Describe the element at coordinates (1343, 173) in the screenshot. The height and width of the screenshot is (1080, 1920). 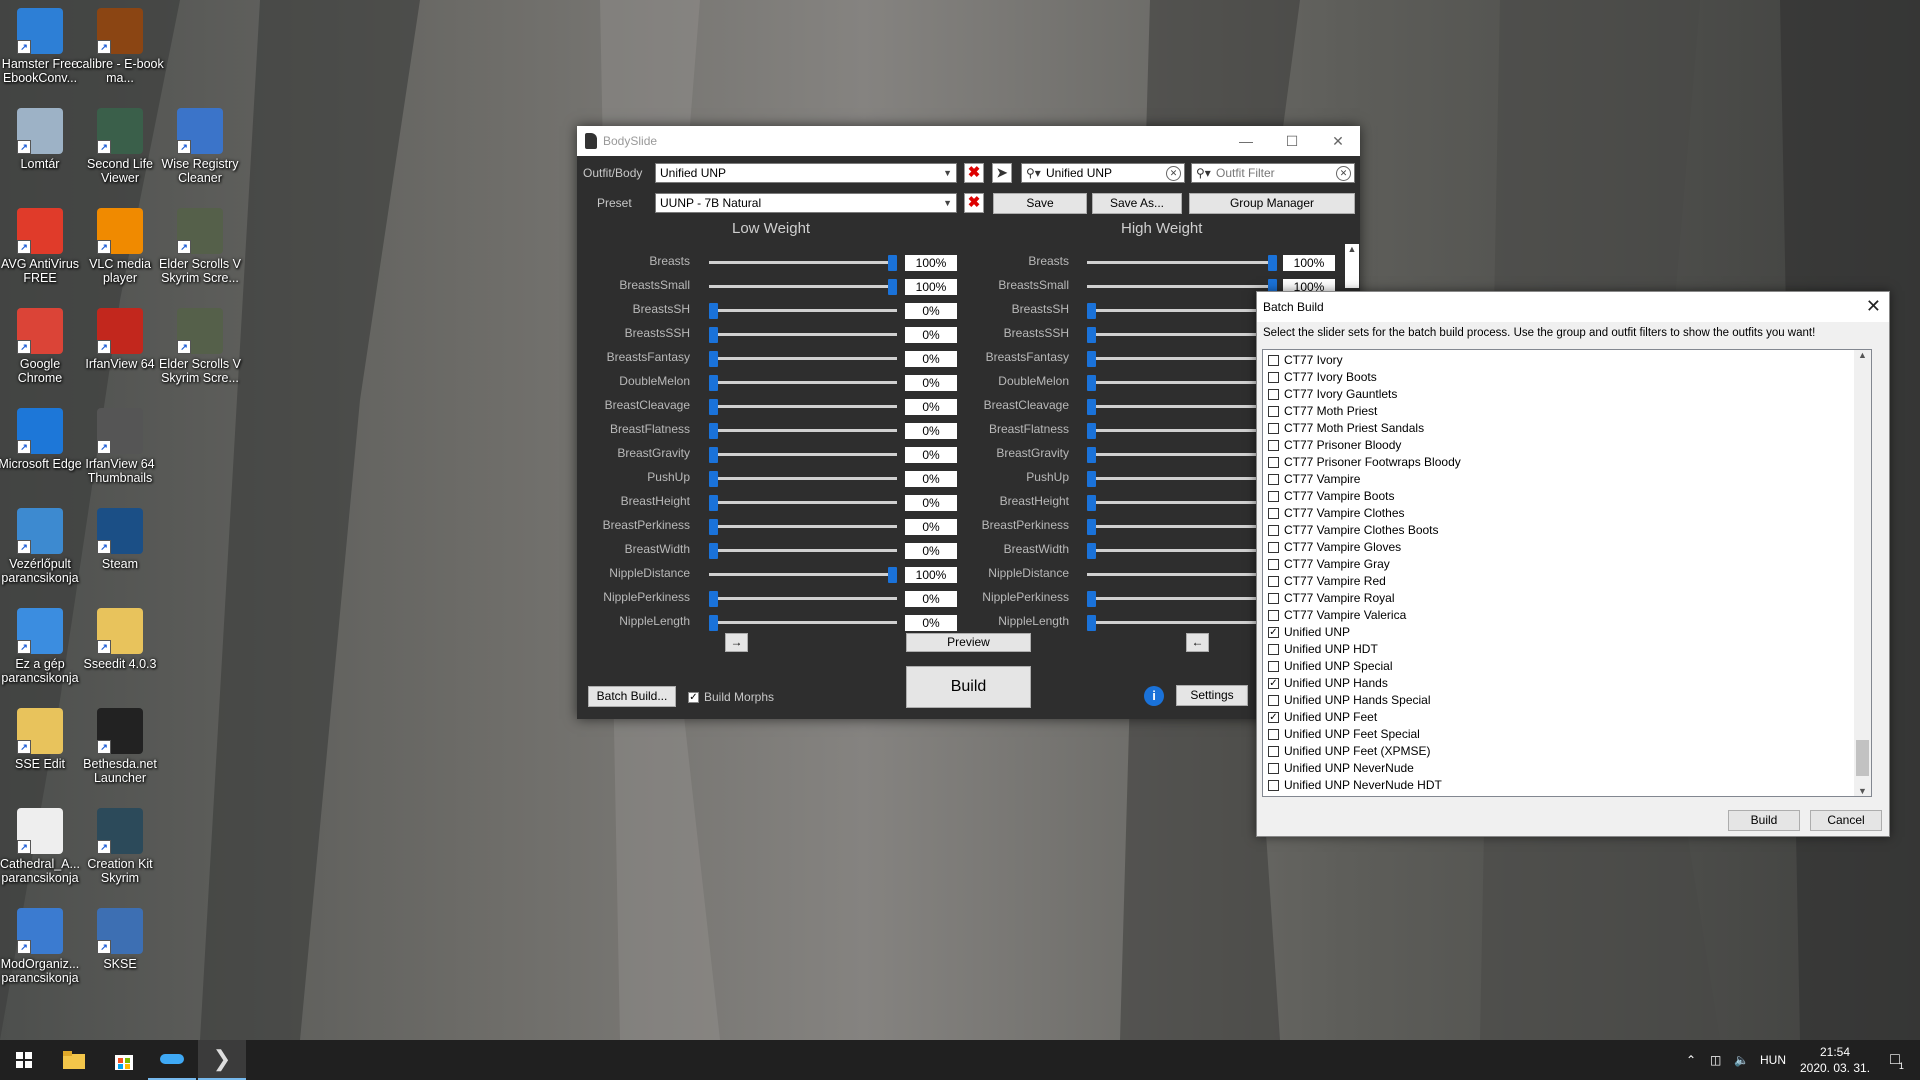
I see `clear-filter-icon: ✕` at that location.